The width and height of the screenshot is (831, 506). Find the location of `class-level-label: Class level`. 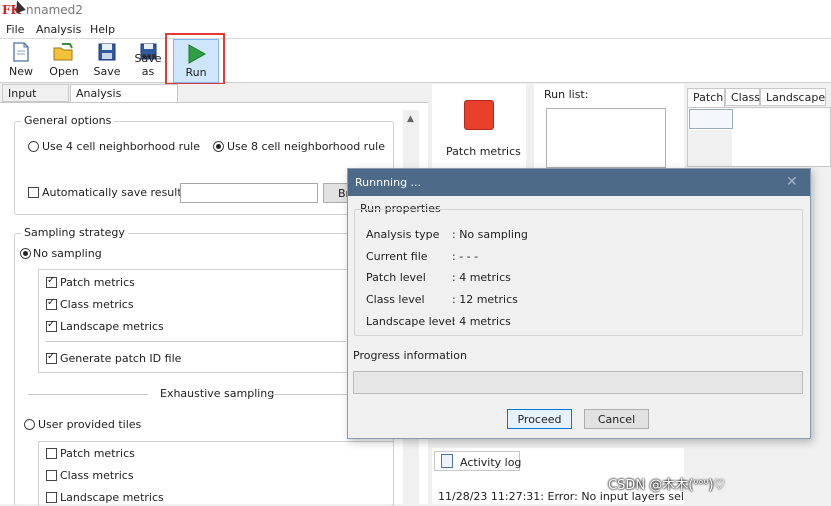

class-level-label: Class level is located at coordinates (395, 299).